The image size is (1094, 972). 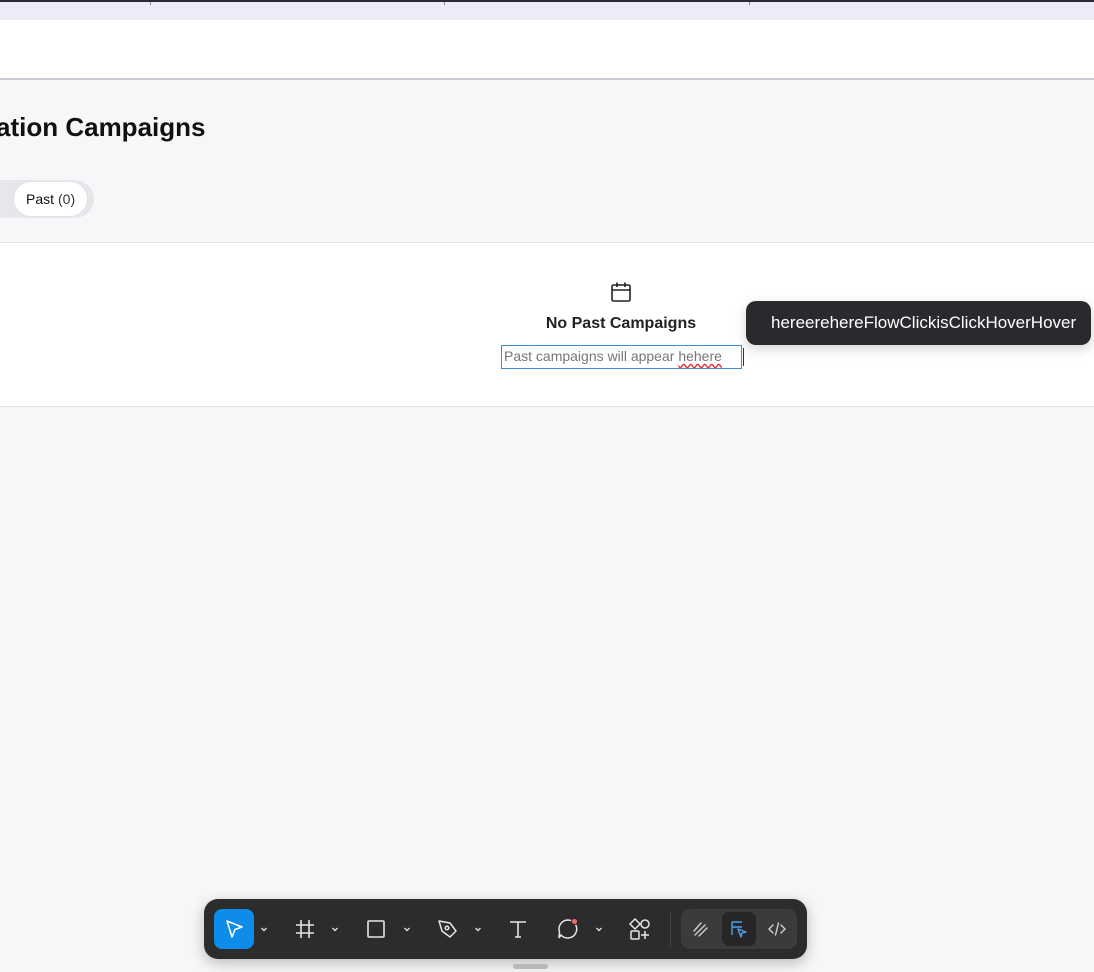 I want to click on page-title: ation Campaigns, so click(x=103, y=127).